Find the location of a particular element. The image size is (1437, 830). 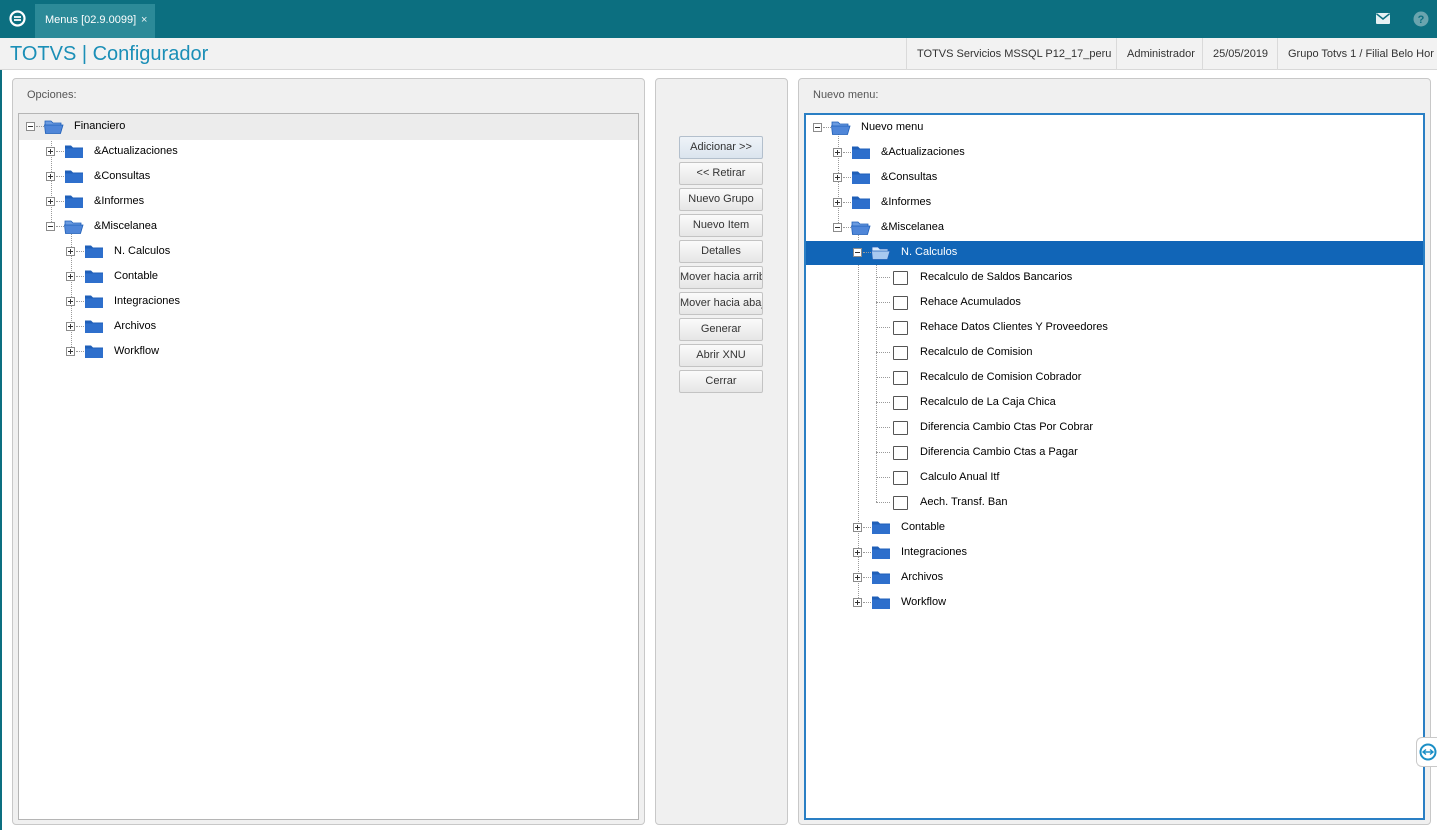

app-title: TOTVS | Configurador is located at coordinates (109, 54).